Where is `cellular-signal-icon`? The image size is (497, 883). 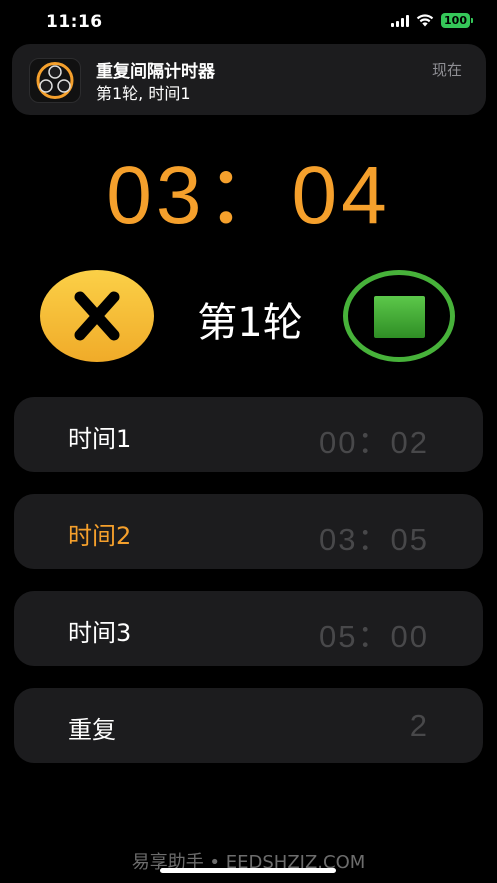 cellular-signal-icon is located at coordinates (400, 20).